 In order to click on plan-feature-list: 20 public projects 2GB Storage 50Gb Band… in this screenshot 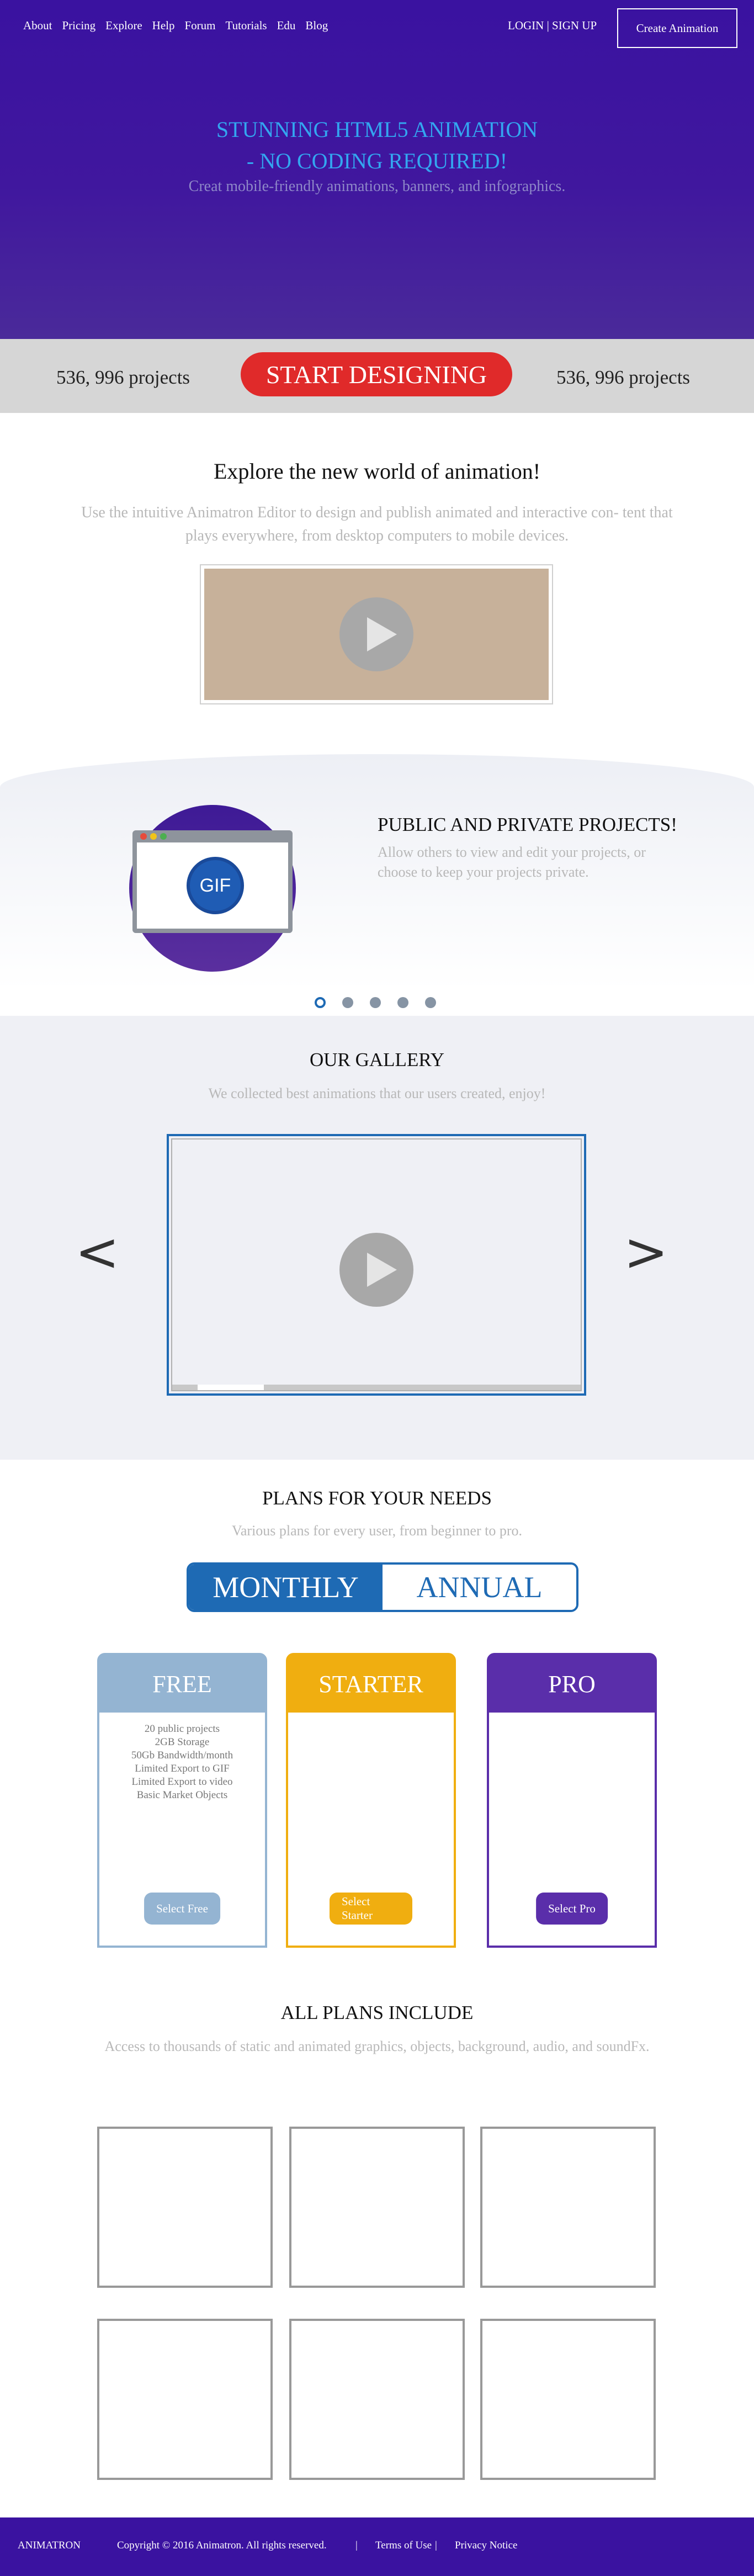, I will do `click(182, 1757)`.